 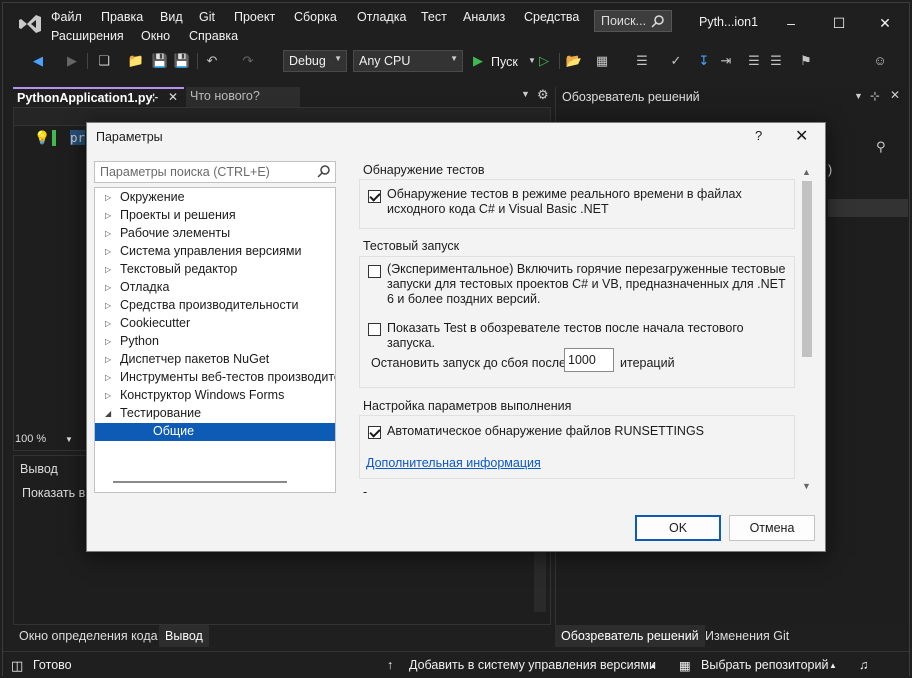 What do you see at coordinates (602, 61) in the screenshot?
I see `window-layout-icon: ▦` at bounding box center [602, 61].